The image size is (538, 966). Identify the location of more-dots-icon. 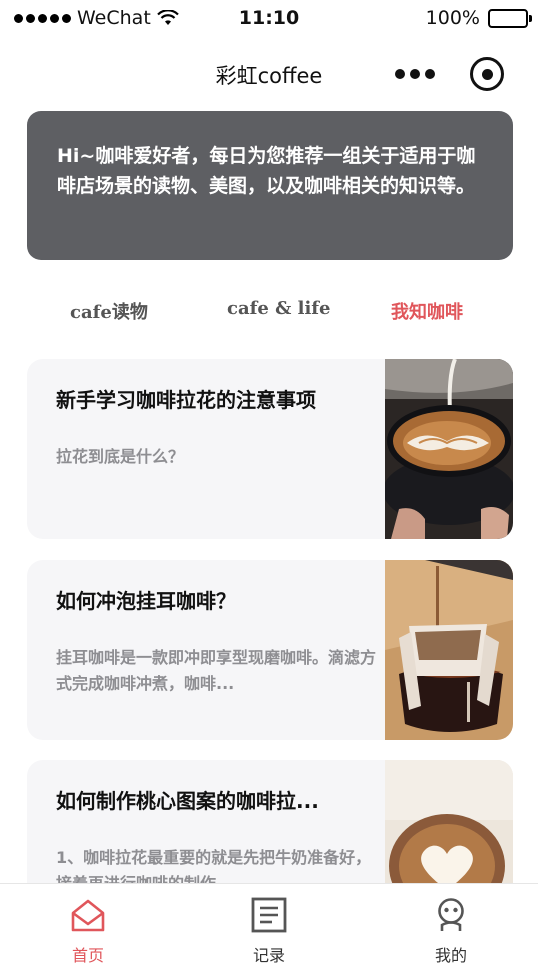
(415, 74).